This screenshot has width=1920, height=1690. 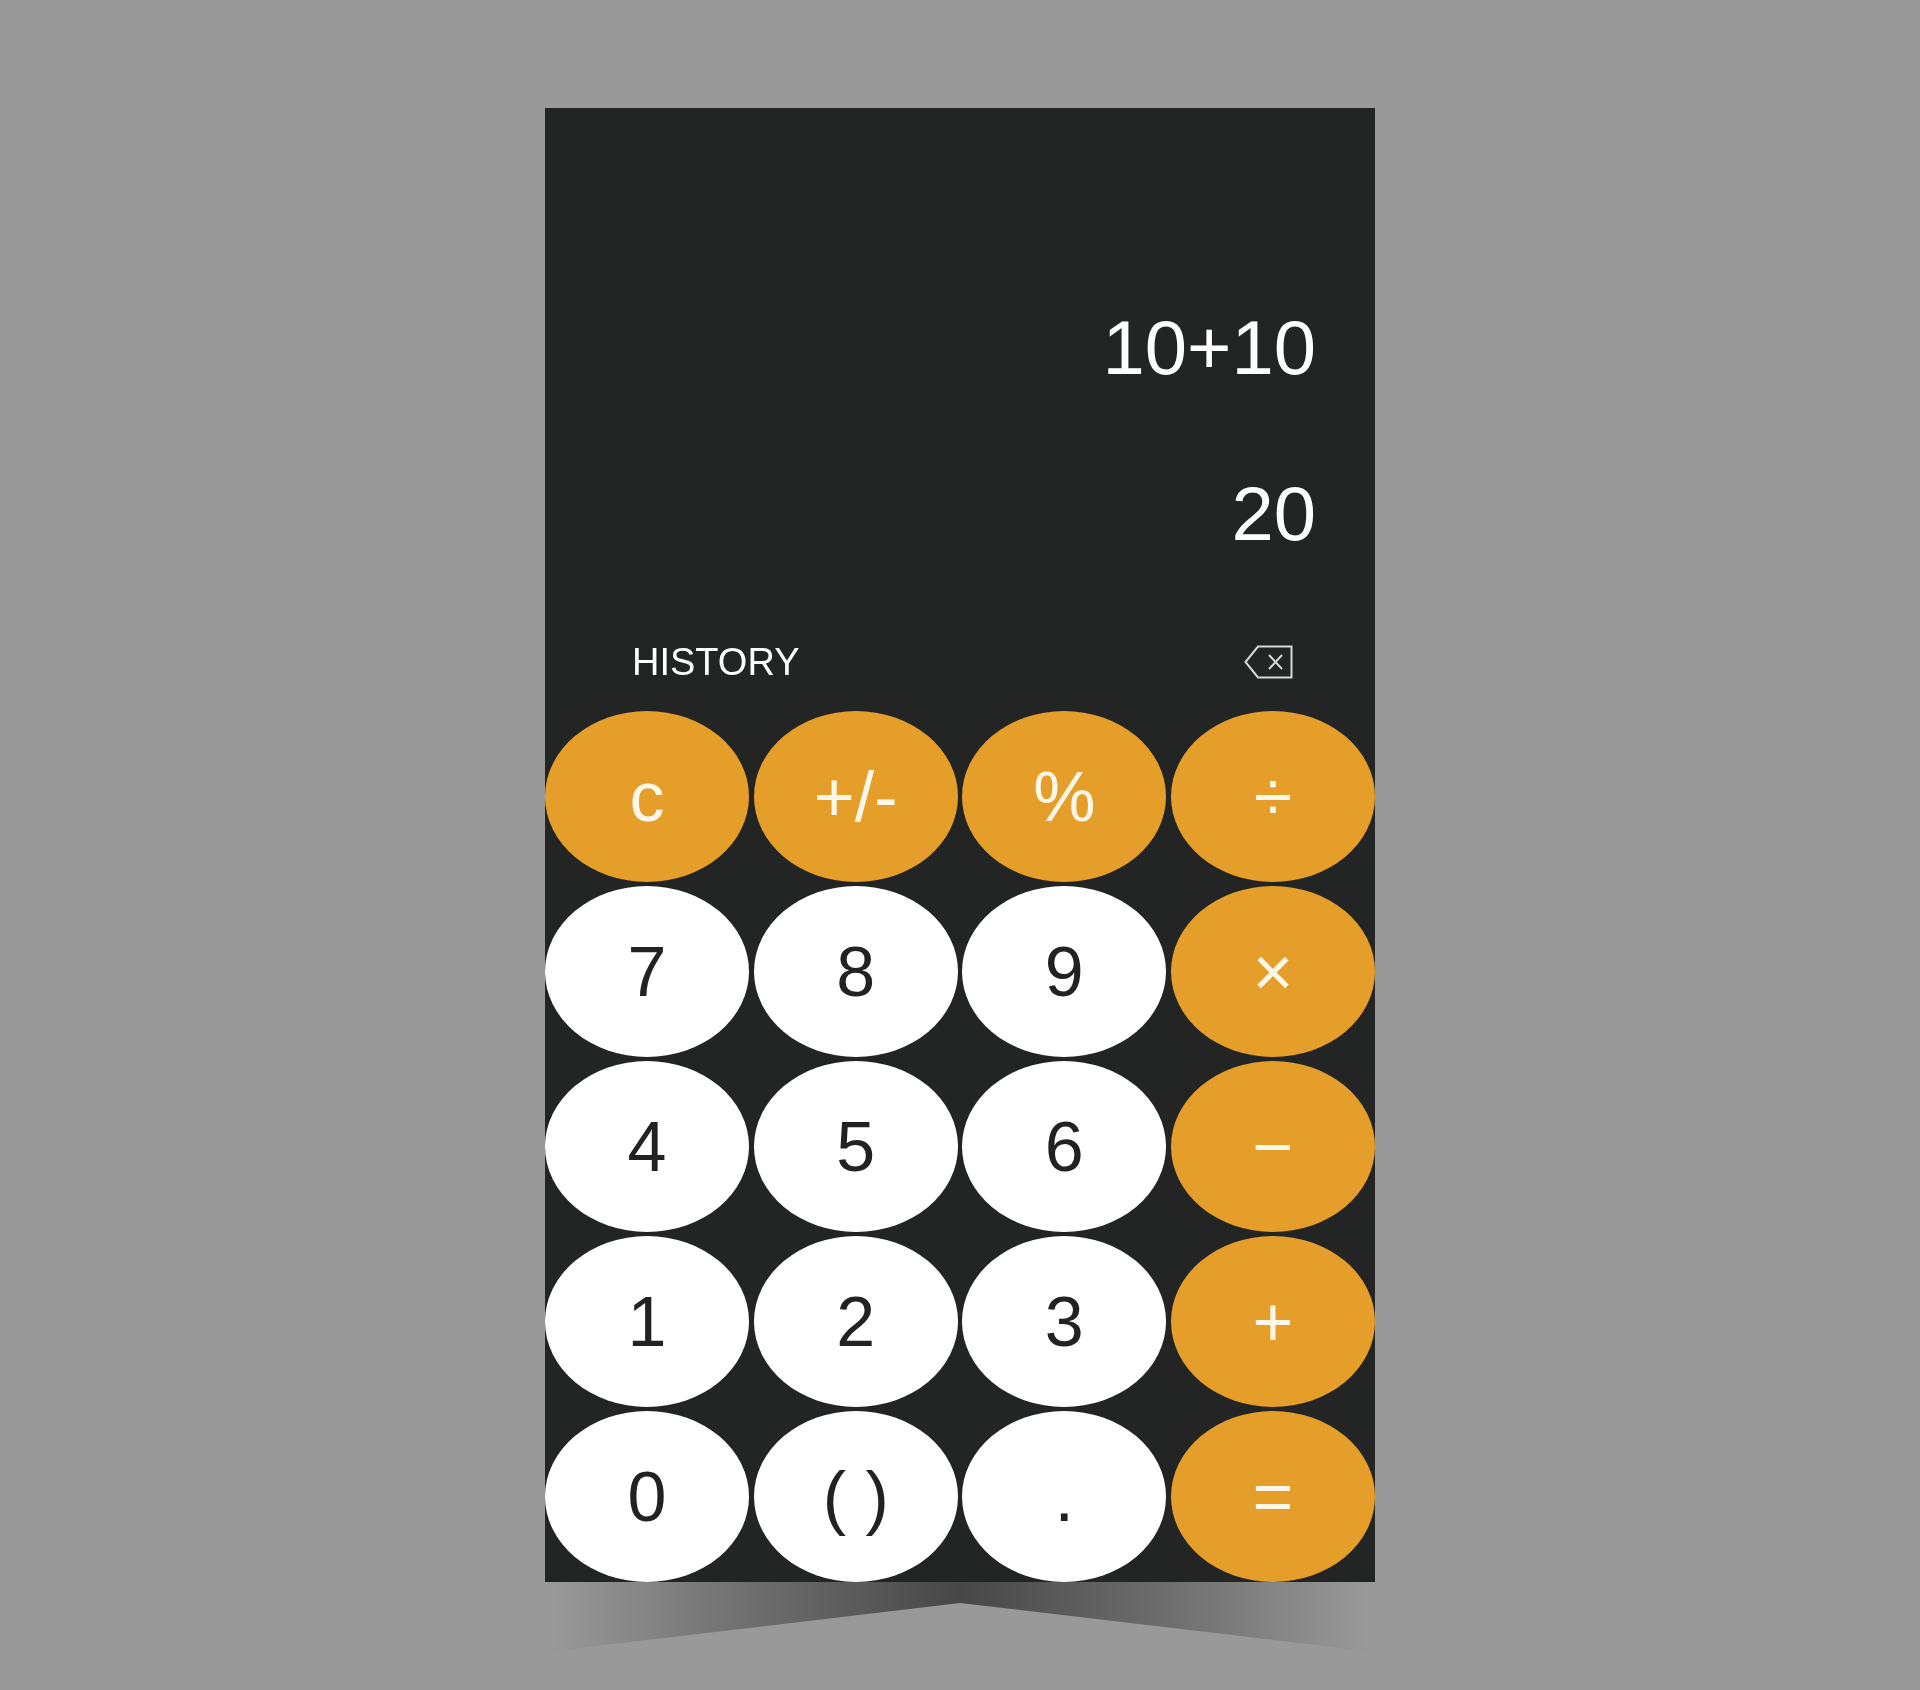 What do you see at coordinates (647, 971) in the screenshot?
I see `number-key: 7` at bounding box center [647, 971].